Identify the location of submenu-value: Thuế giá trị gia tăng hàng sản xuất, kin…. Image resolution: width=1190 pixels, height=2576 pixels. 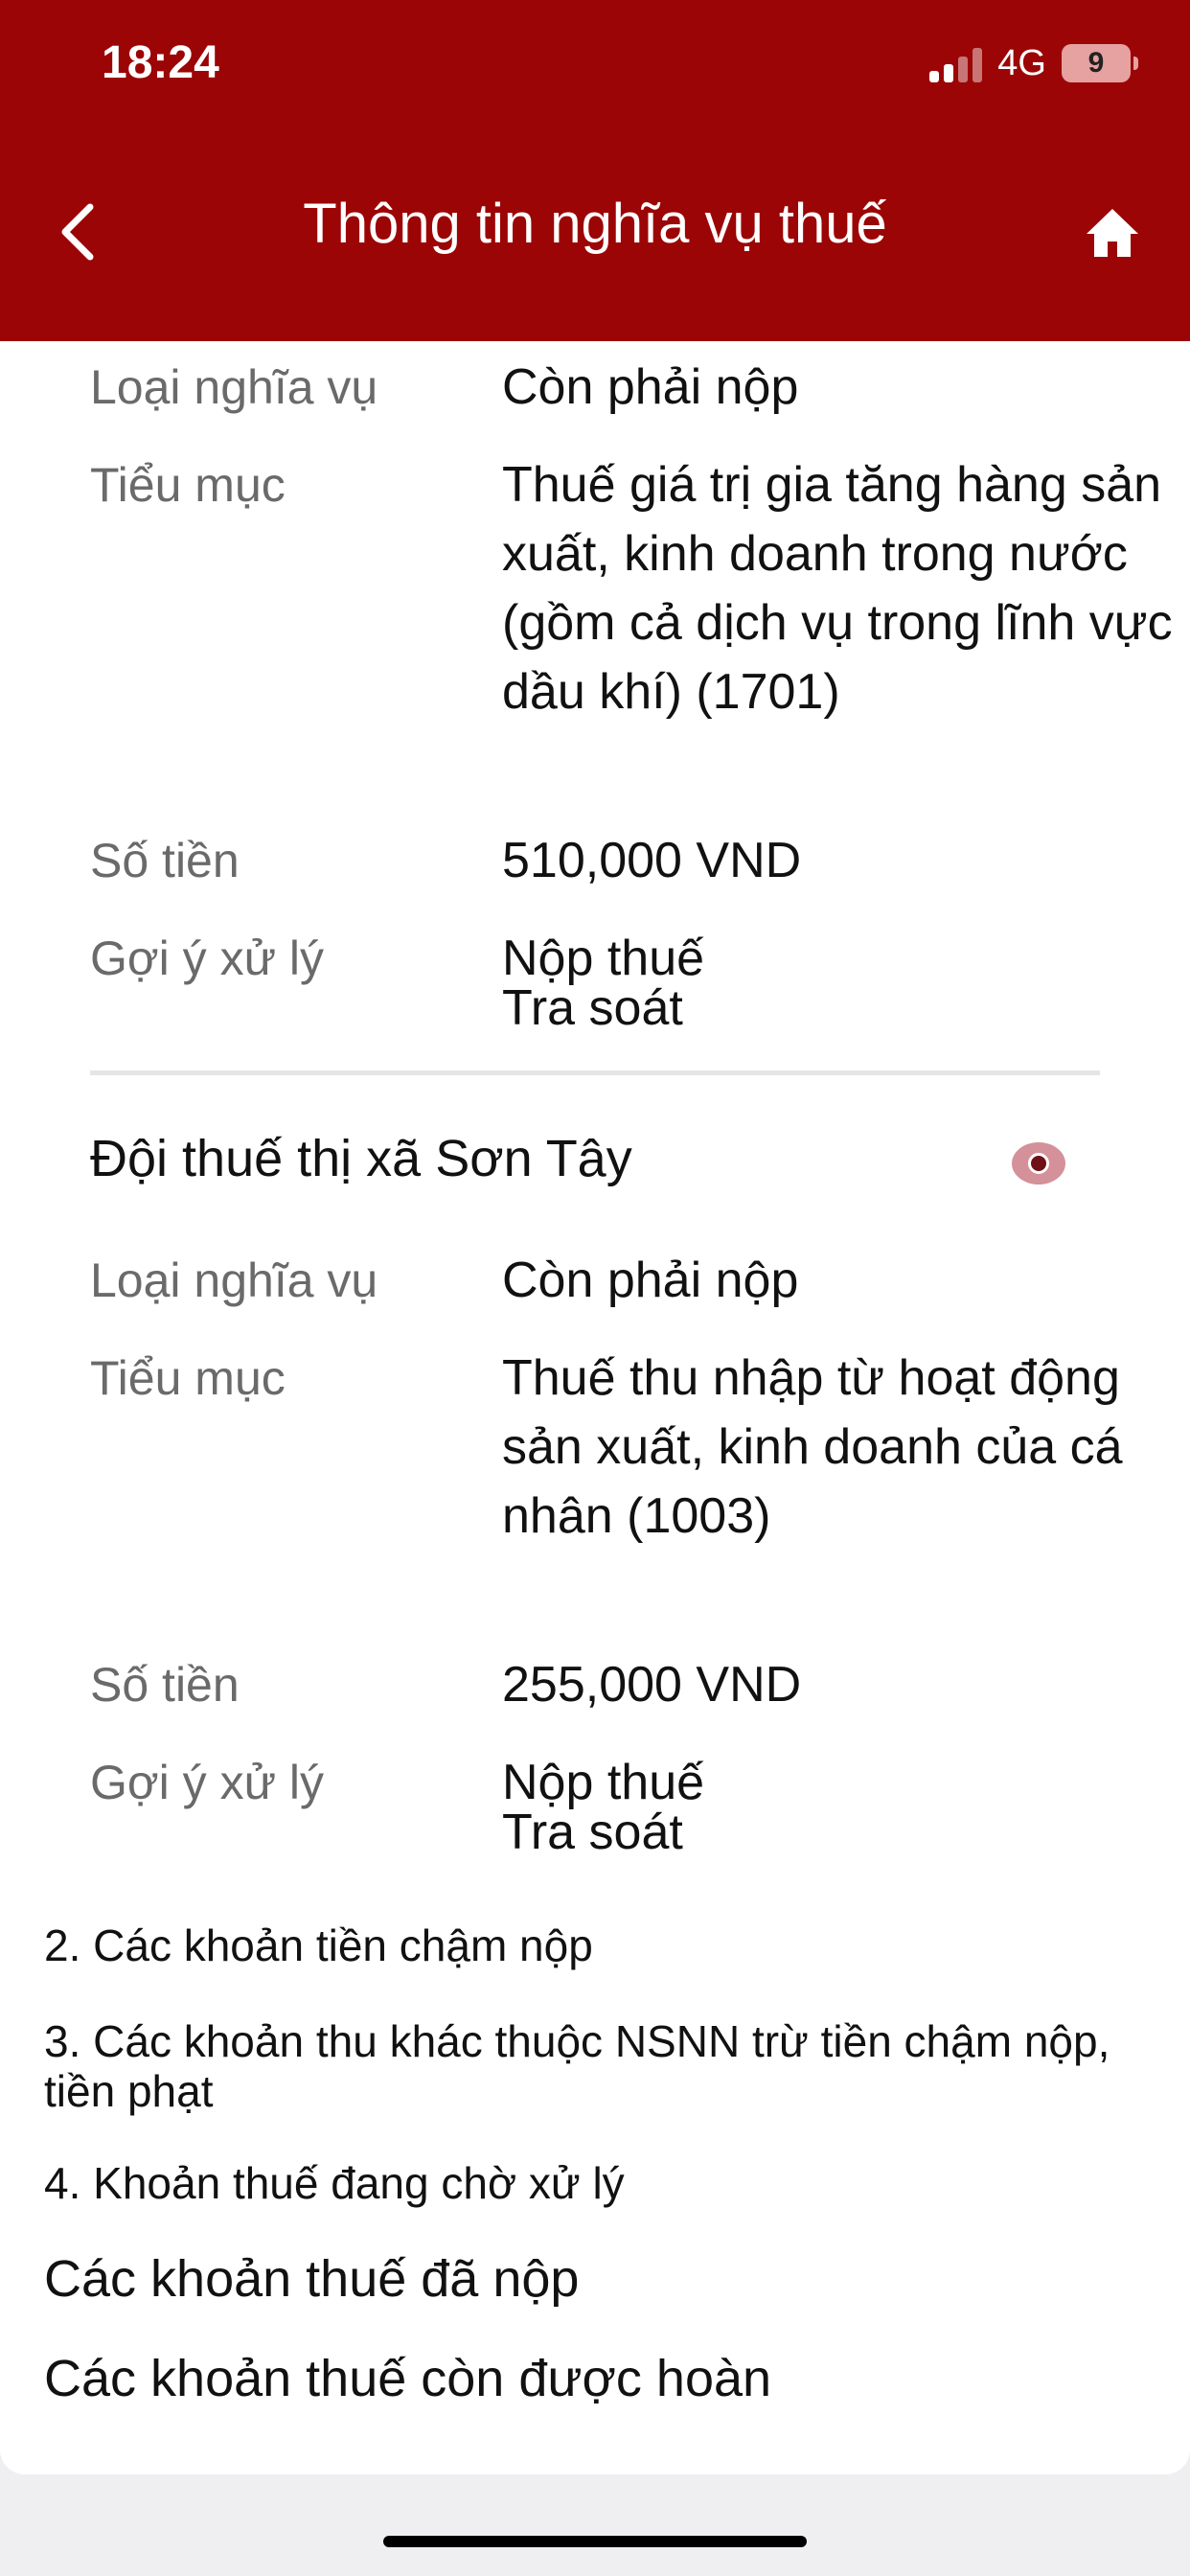
(838, 588).